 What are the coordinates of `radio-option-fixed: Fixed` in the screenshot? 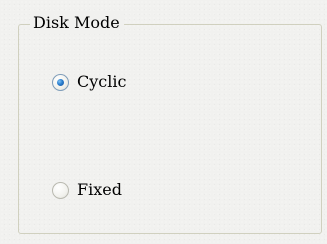 It's located at (87, 190).